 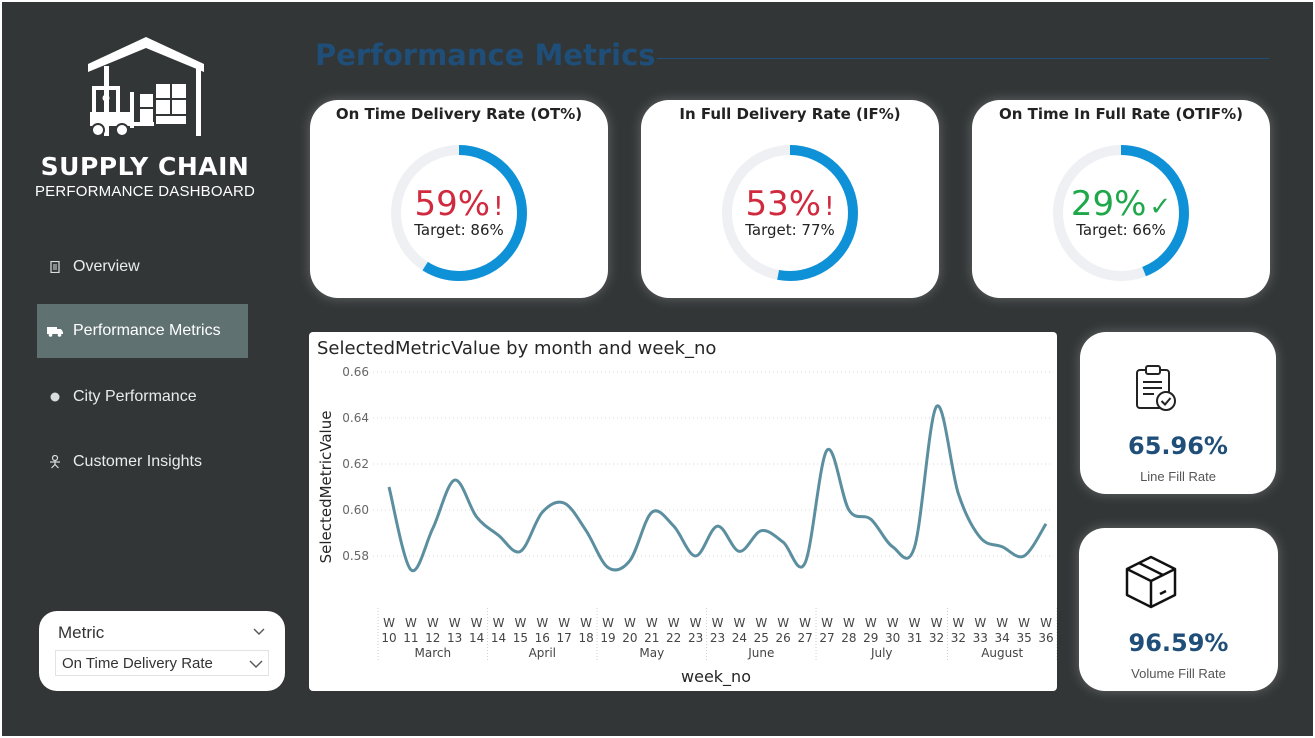 I want to click on series-line, so click(x=717, y=488).